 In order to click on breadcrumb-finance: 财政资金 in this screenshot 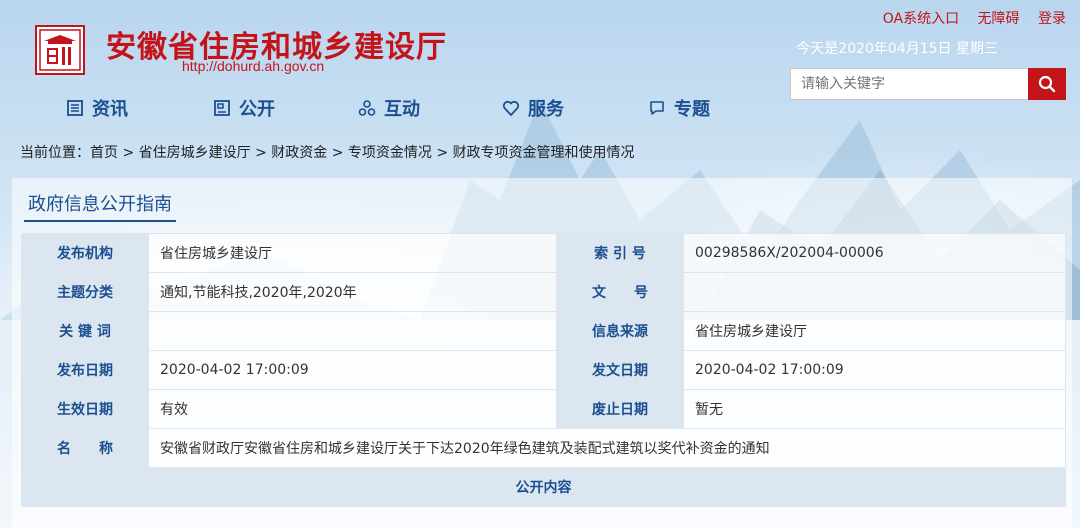, I will do `click(299, 153)`.